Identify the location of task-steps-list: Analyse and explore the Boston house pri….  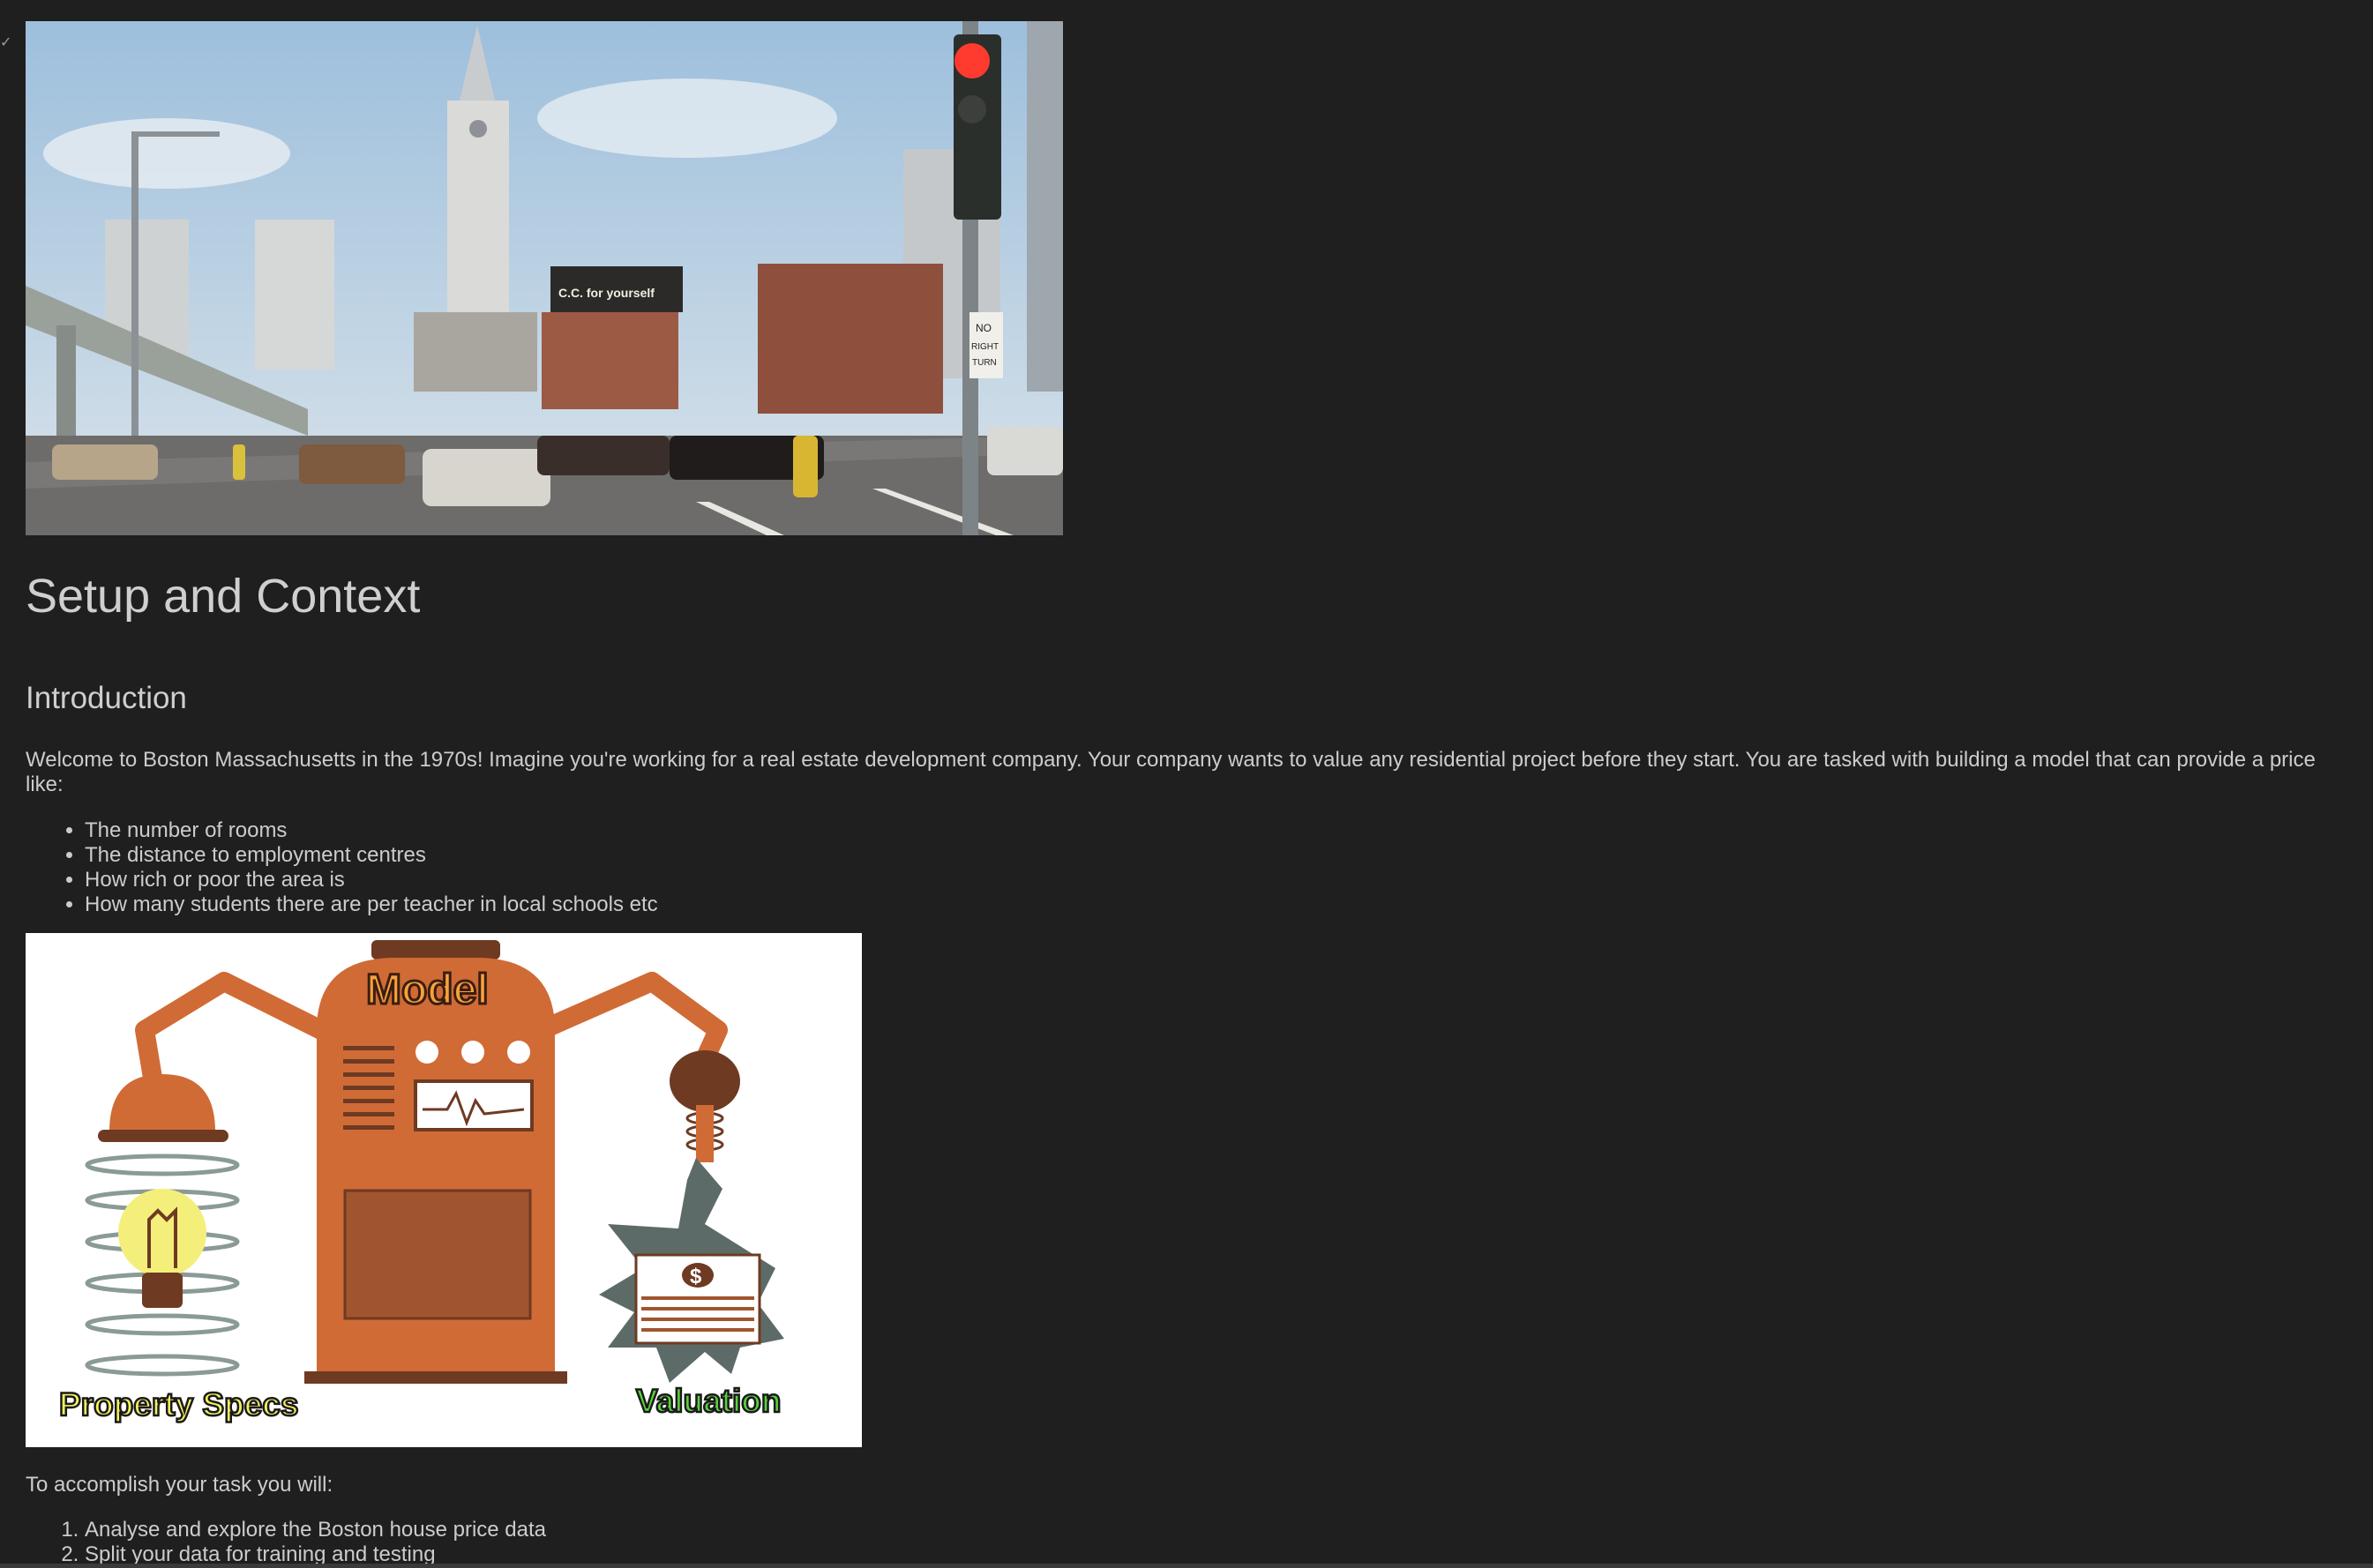
(286, 1542).